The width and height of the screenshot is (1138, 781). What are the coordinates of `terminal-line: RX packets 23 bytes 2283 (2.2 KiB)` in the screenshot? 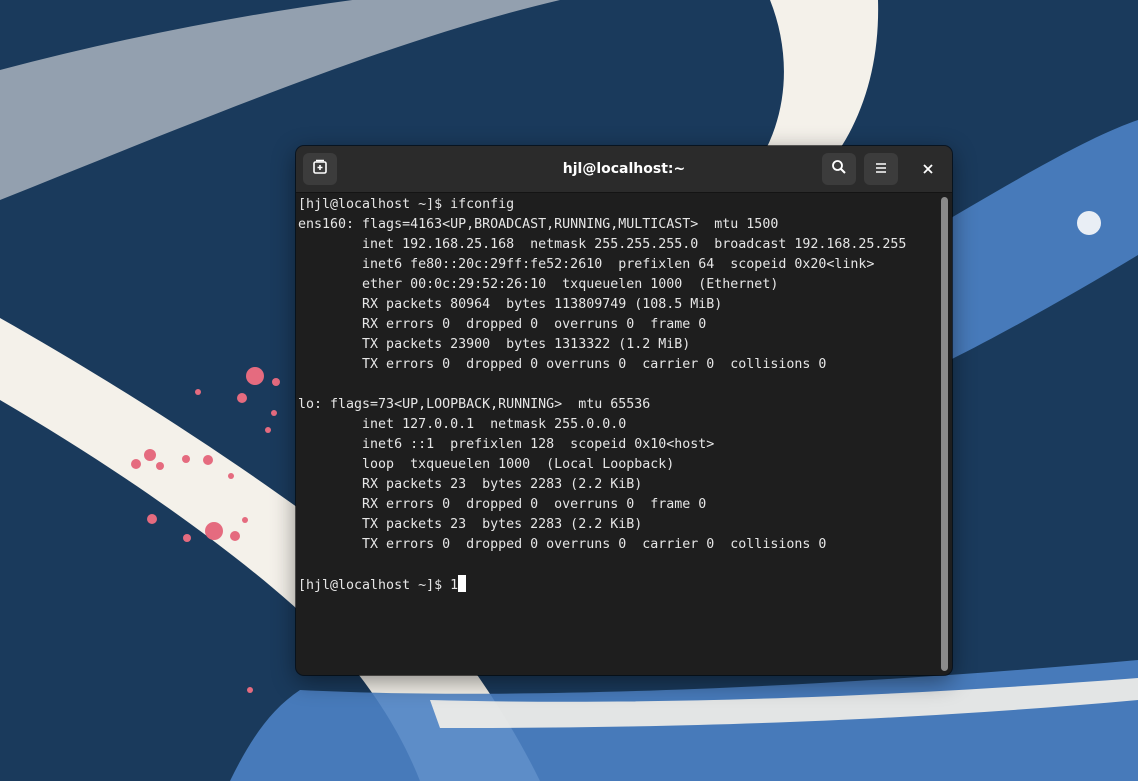 It's located at (470, 484).